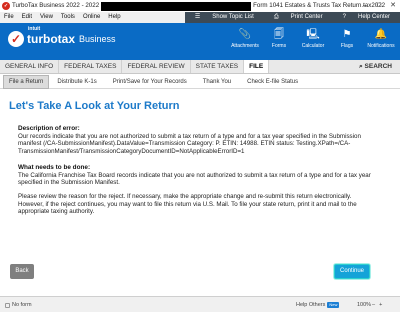 This screenshot has width=400, height=312. I want to click on forms-icon: 🗐, so click(279, 34).